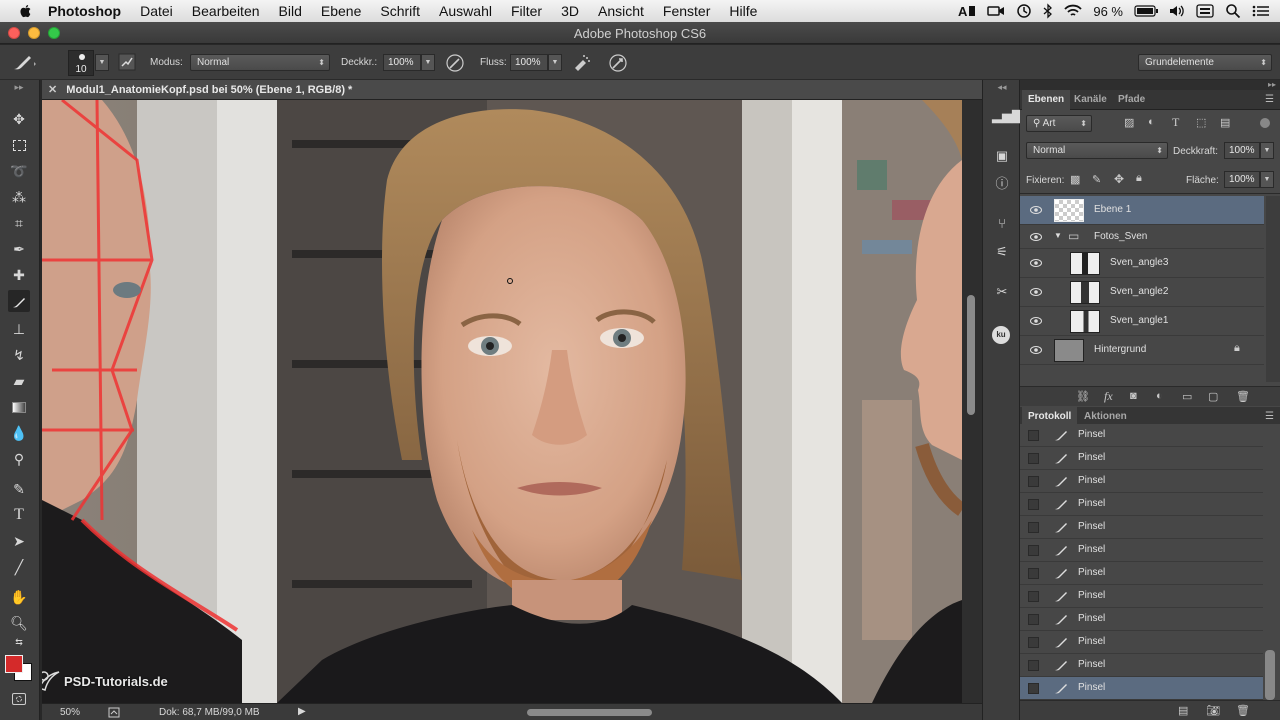  What do you see at coordinates (19, 249) in the screenshot?
I see `eyedropper-tool-icon: ✒` at bounding box center [19, 249].